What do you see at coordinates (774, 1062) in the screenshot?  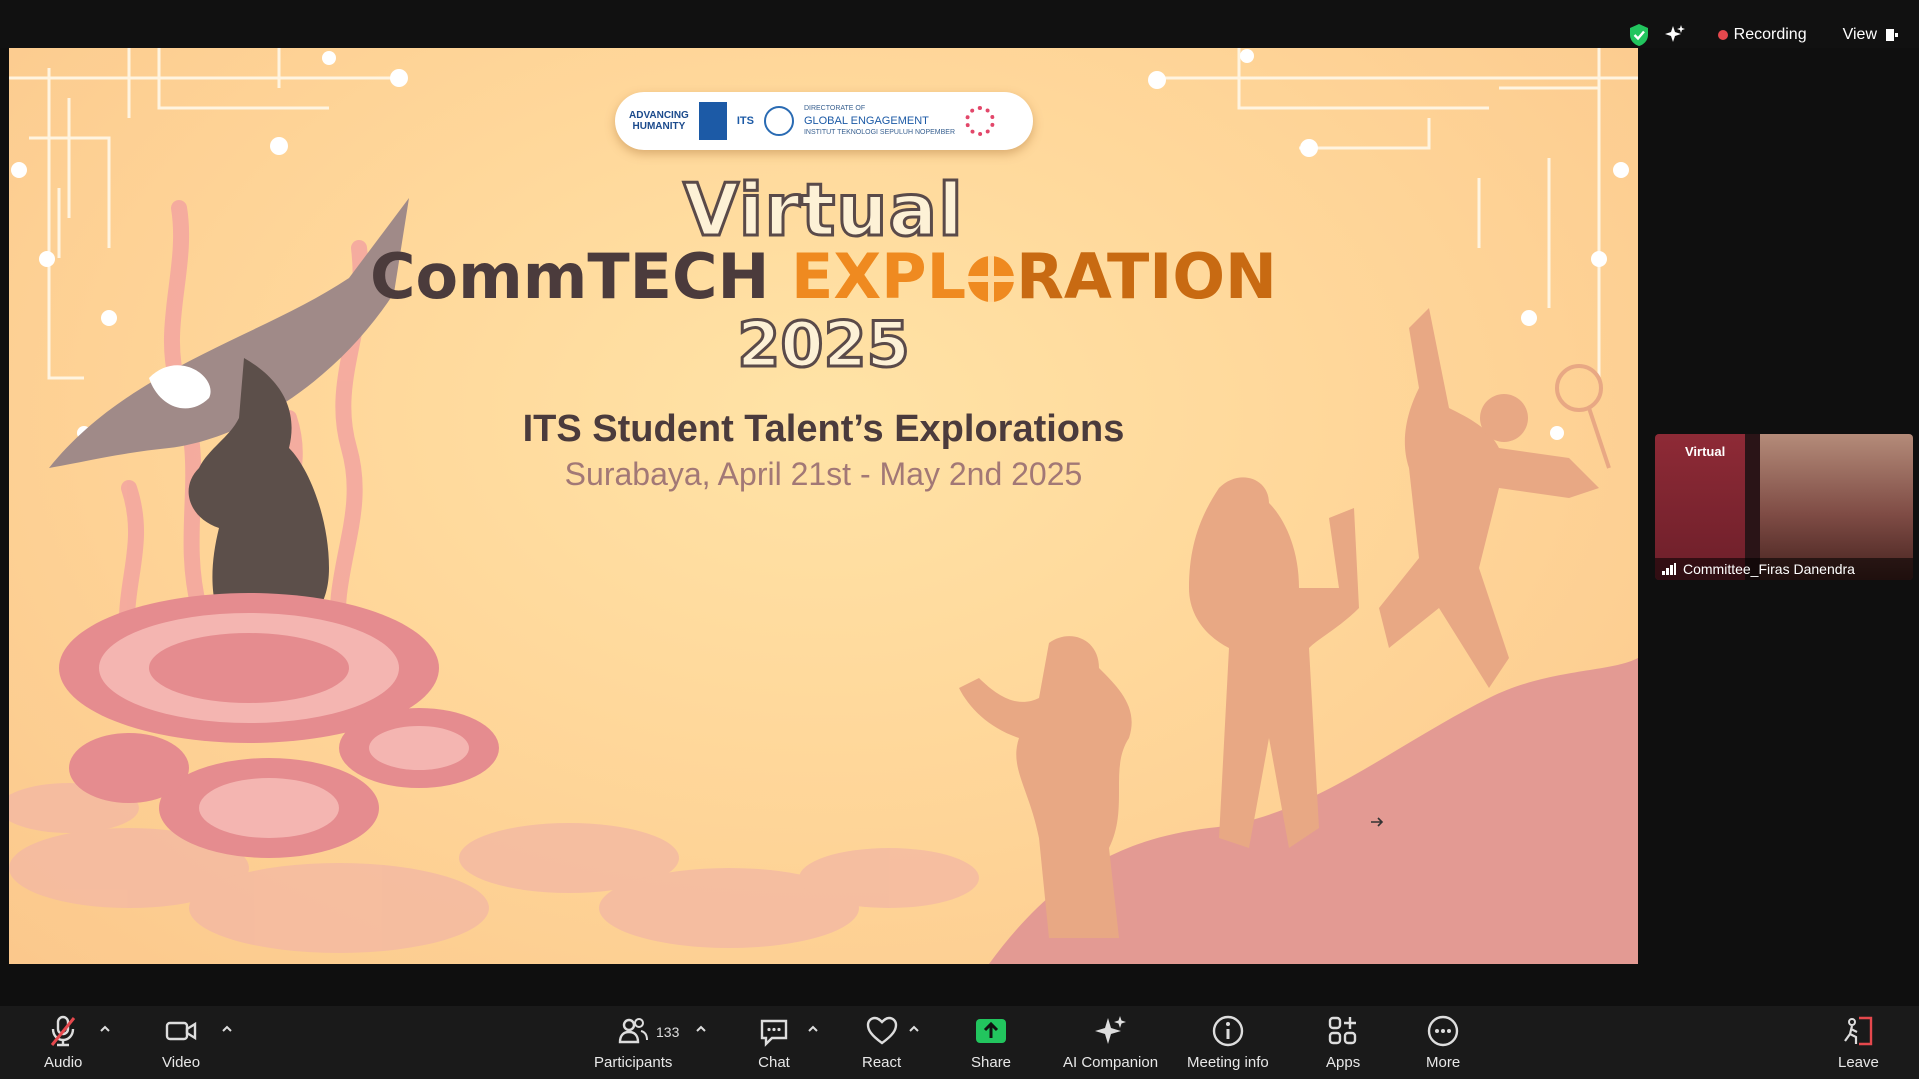 I see `chat-label: Chat` at bounding box center [774, 1062].